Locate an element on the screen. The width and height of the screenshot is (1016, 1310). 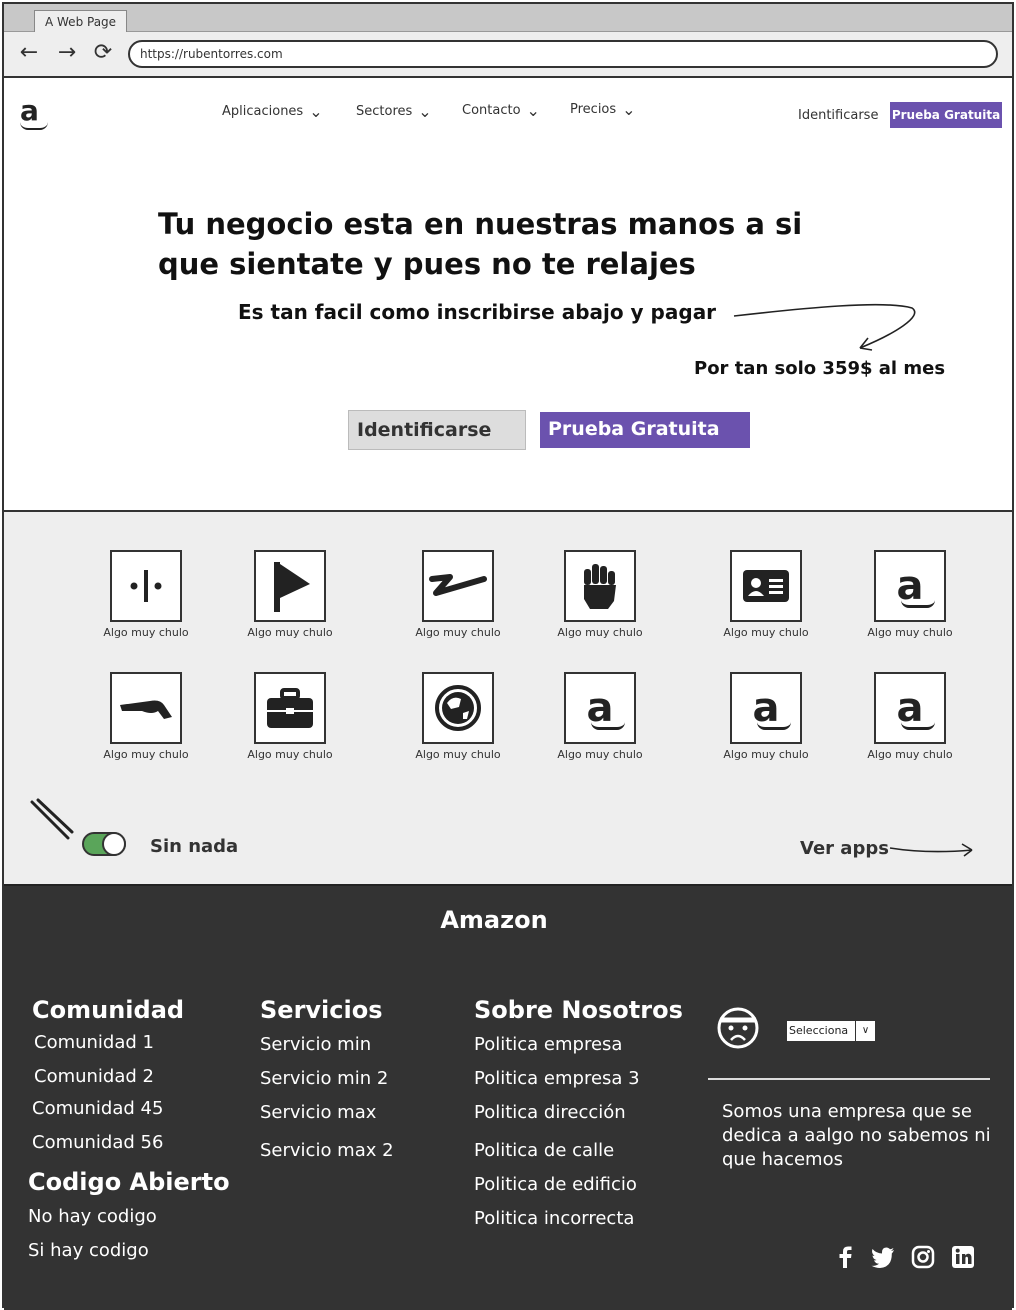
arrow-right-icon is located at coordinates (931, 850).